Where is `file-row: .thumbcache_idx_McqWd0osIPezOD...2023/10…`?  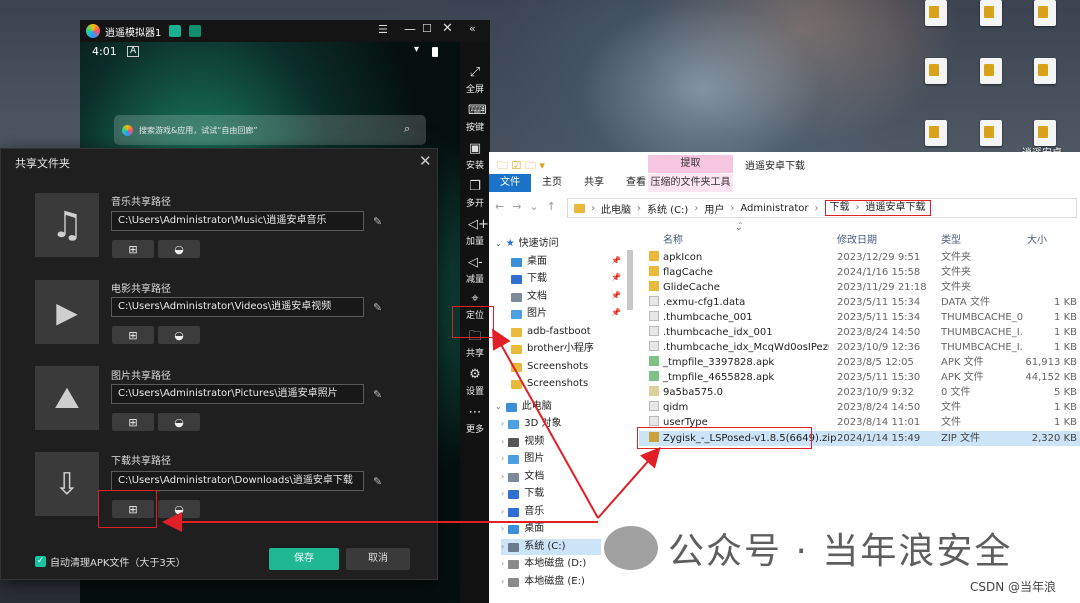
file-row: .thumbcache_idx_McqWd0osIPezOD...2023/10… is located at coordinates (859, 347).